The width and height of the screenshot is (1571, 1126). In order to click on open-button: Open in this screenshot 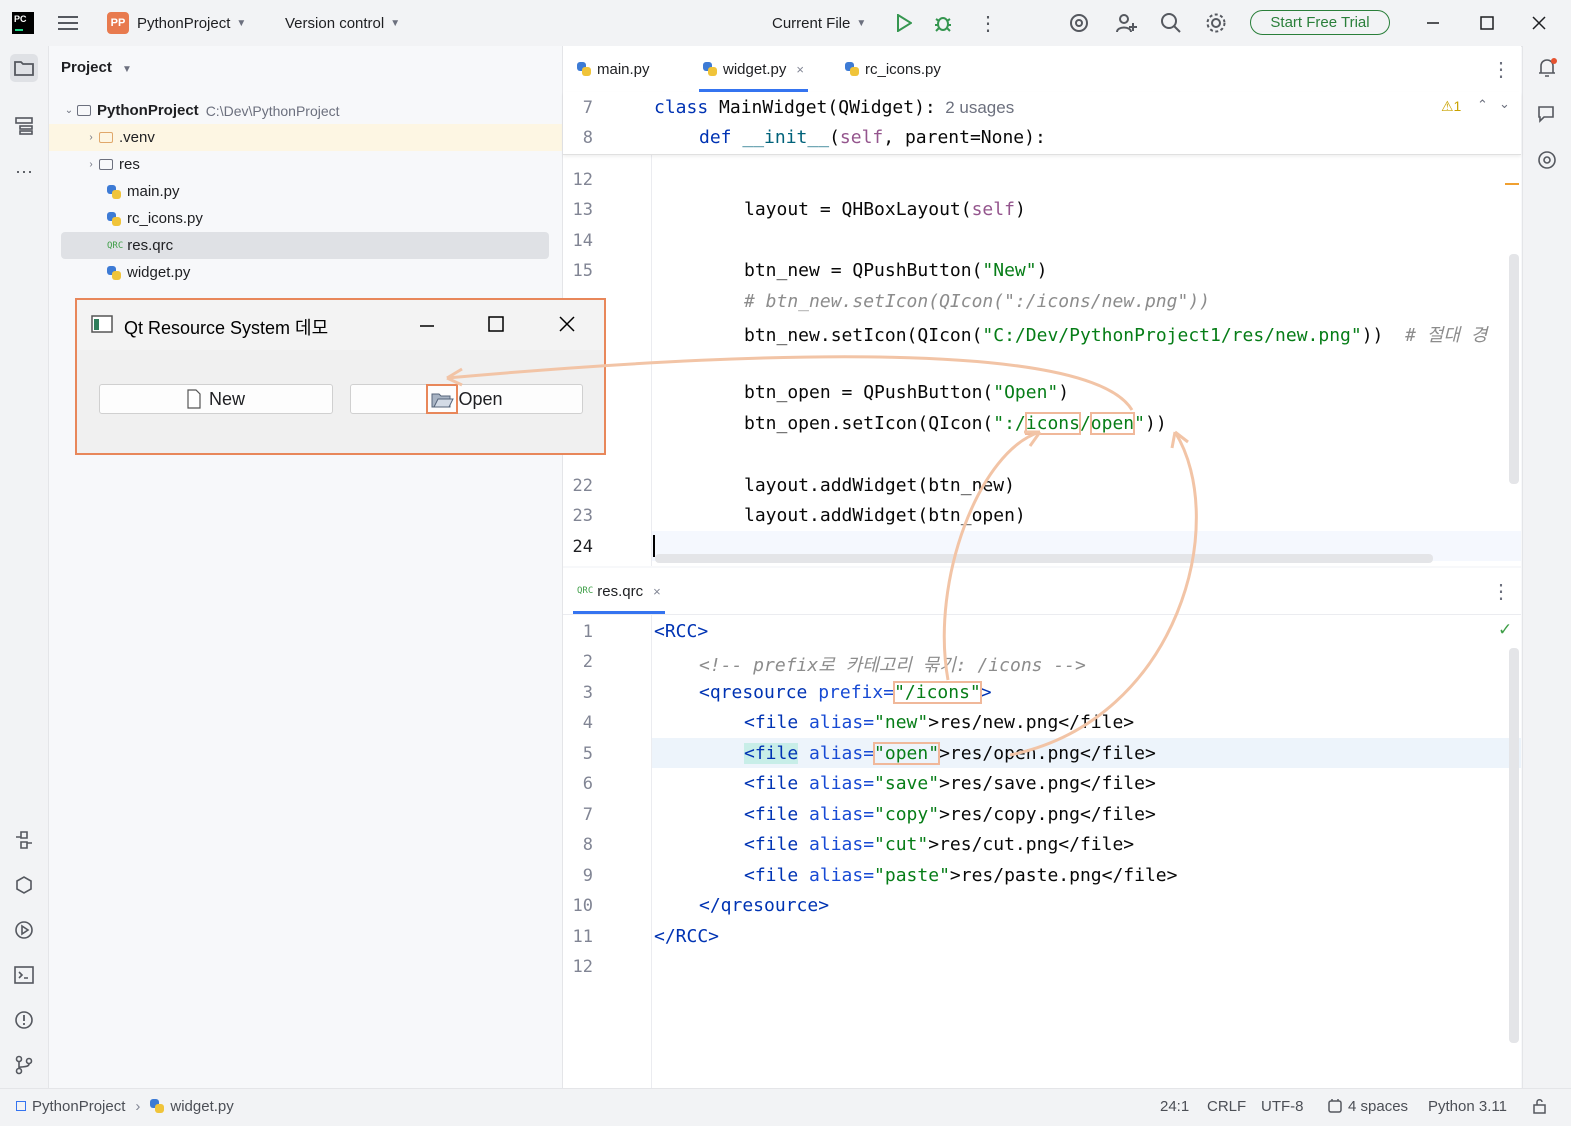, I will do `click(466, 399)`.